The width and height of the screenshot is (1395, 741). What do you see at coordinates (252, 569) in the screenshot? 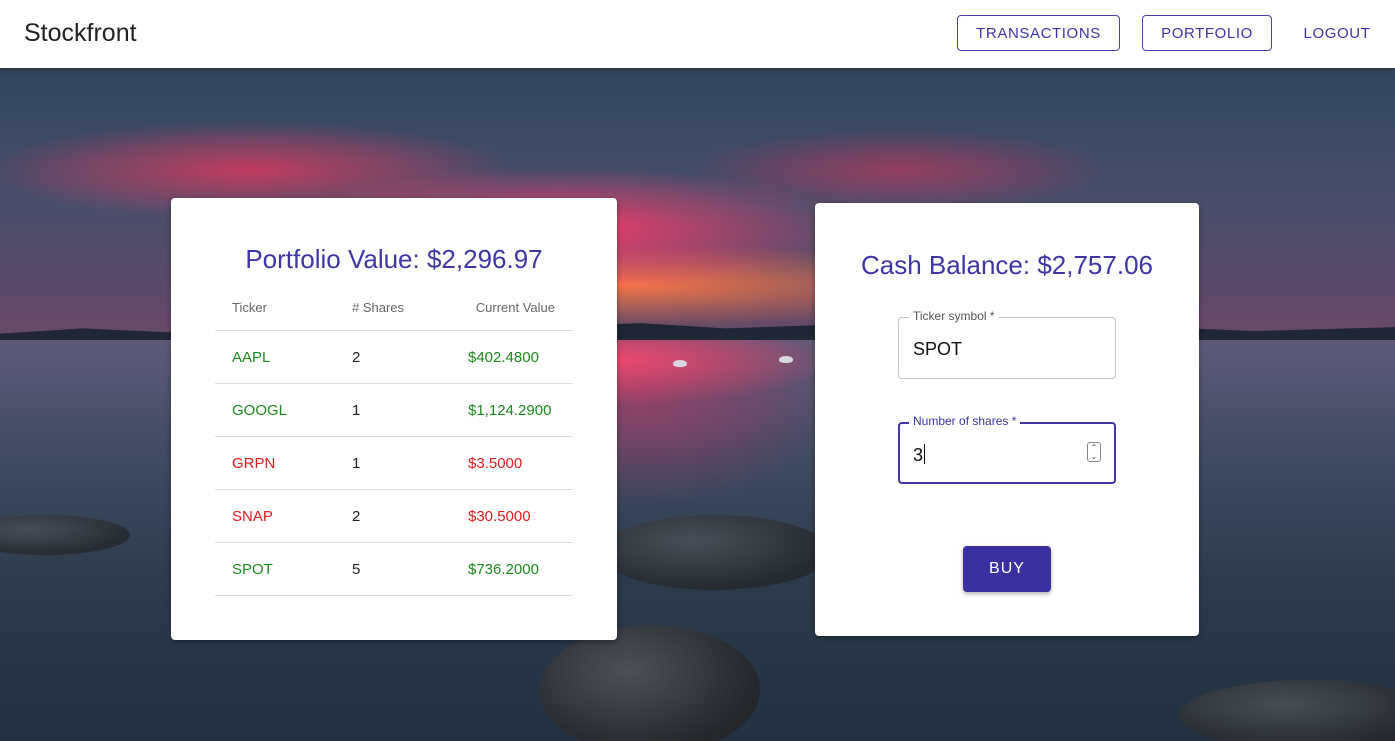
I see `ticker-cell: SPOT` at bounding box center [252, 569].